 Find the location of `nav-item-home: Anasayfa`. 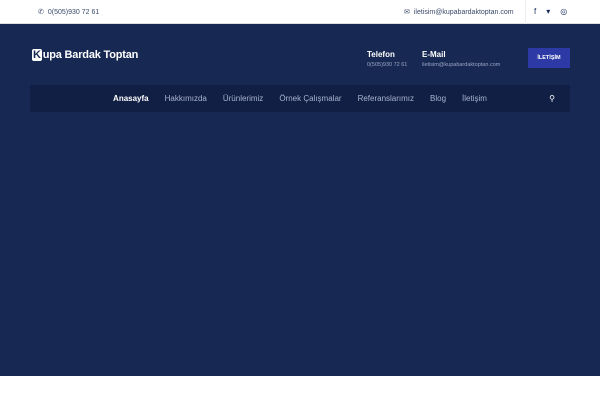

nav-item-home: Anasayfa is located at coordinates (131, 98).